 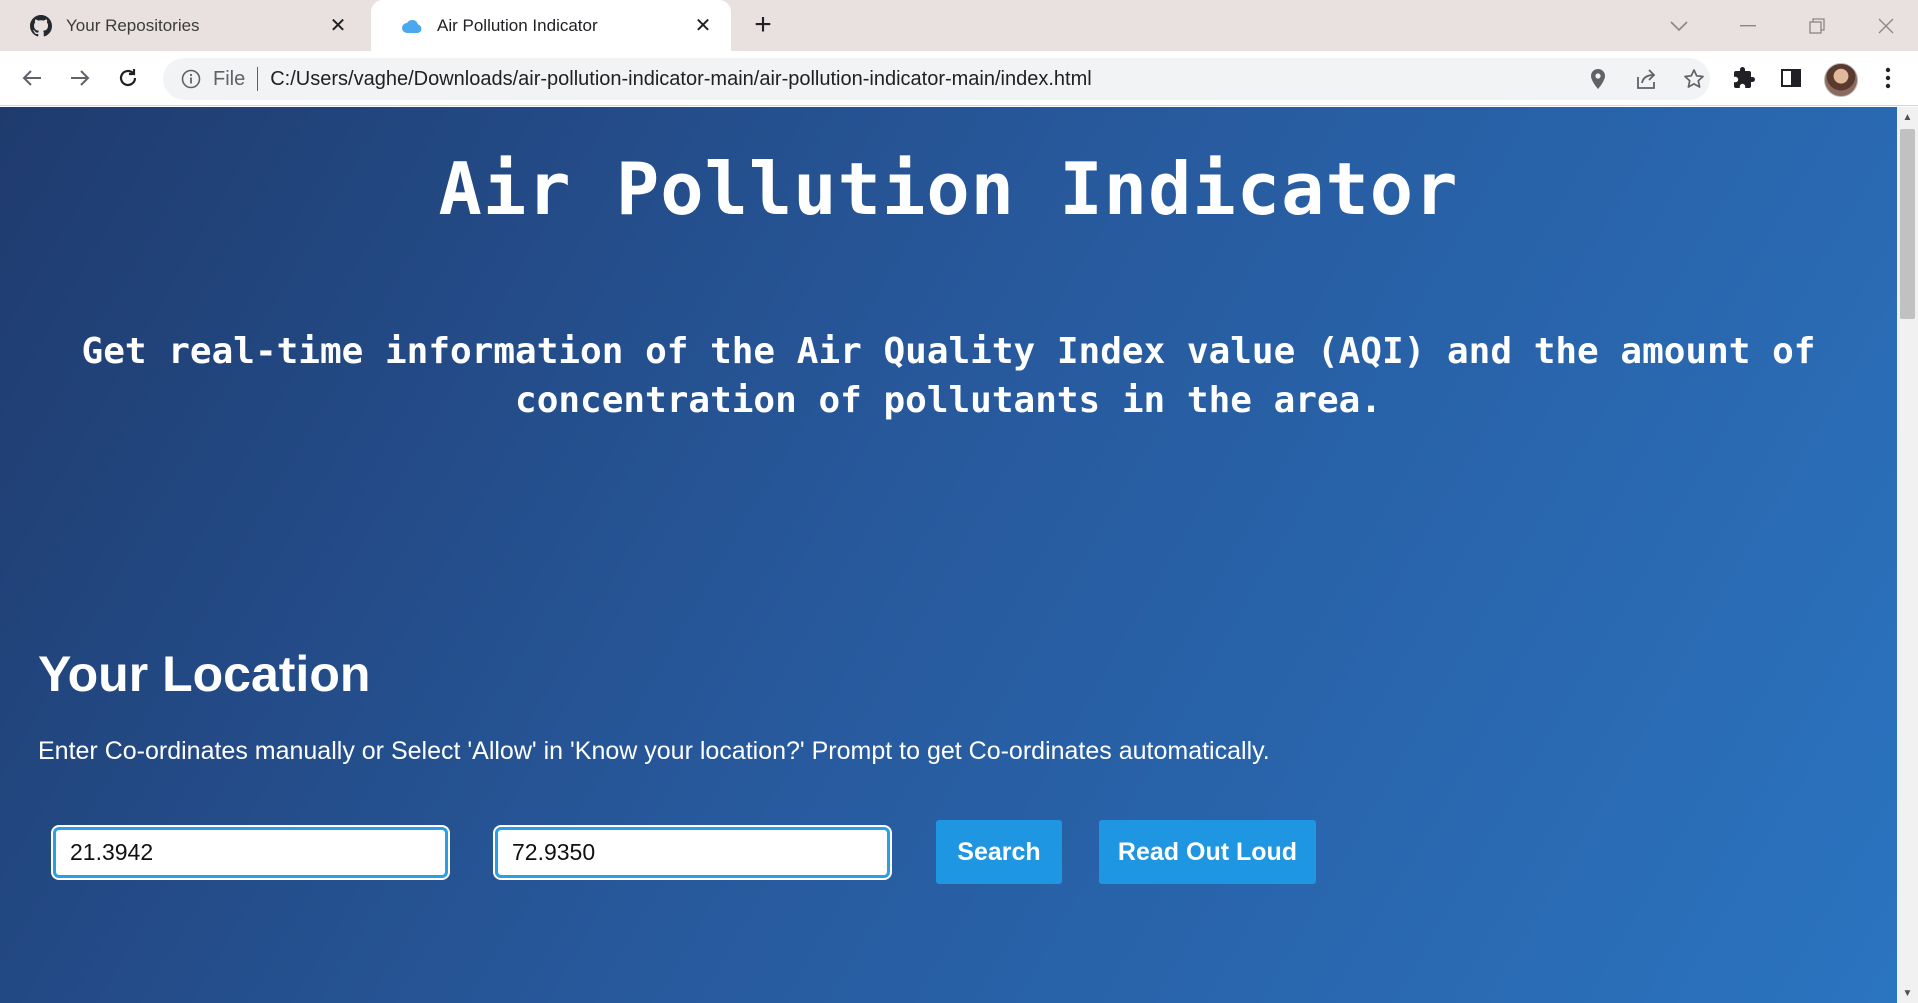 What do you see at coordinates (1679, 26) in the screenshot?
I see `tab-search-icon` at bounding box center [1679, 26].